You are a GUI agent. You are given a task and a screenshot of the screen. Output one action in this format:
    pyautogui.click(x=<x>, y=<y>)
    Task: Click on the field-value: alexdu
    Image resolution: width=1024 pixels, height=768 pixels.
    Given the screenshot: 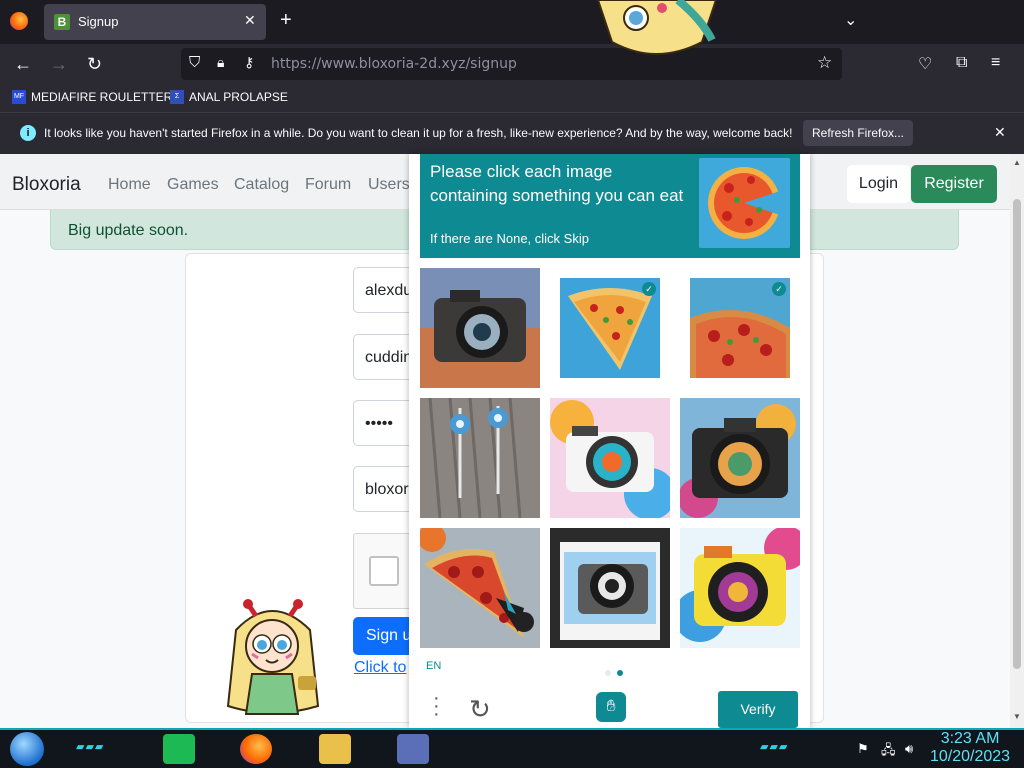 What is the action you would take?
    pyautogui.click(x=389, y=290)
    